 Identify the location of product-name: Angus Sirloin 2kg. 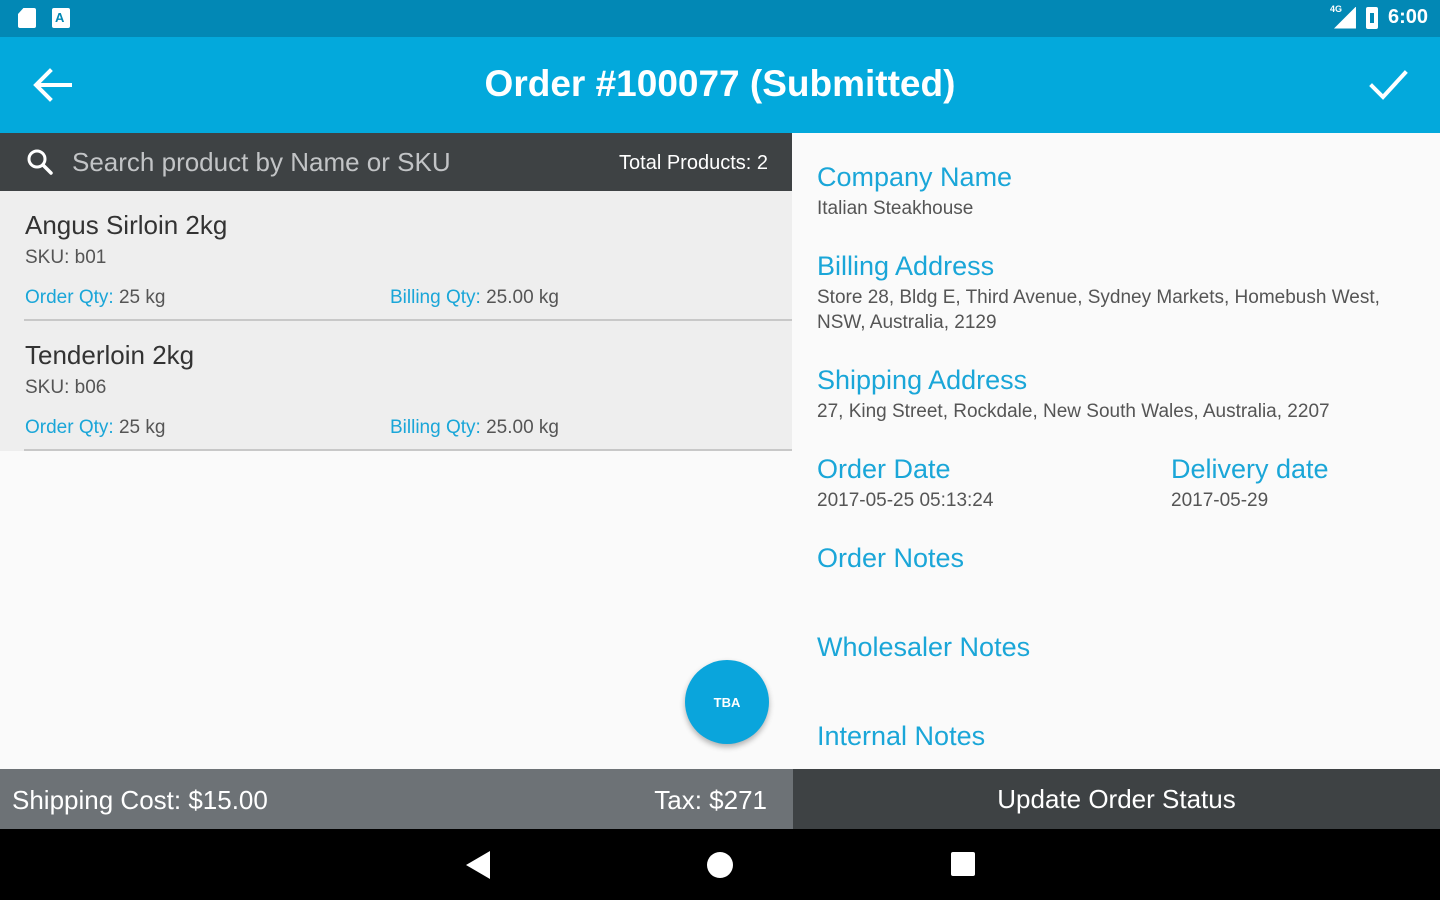
(126, 225).